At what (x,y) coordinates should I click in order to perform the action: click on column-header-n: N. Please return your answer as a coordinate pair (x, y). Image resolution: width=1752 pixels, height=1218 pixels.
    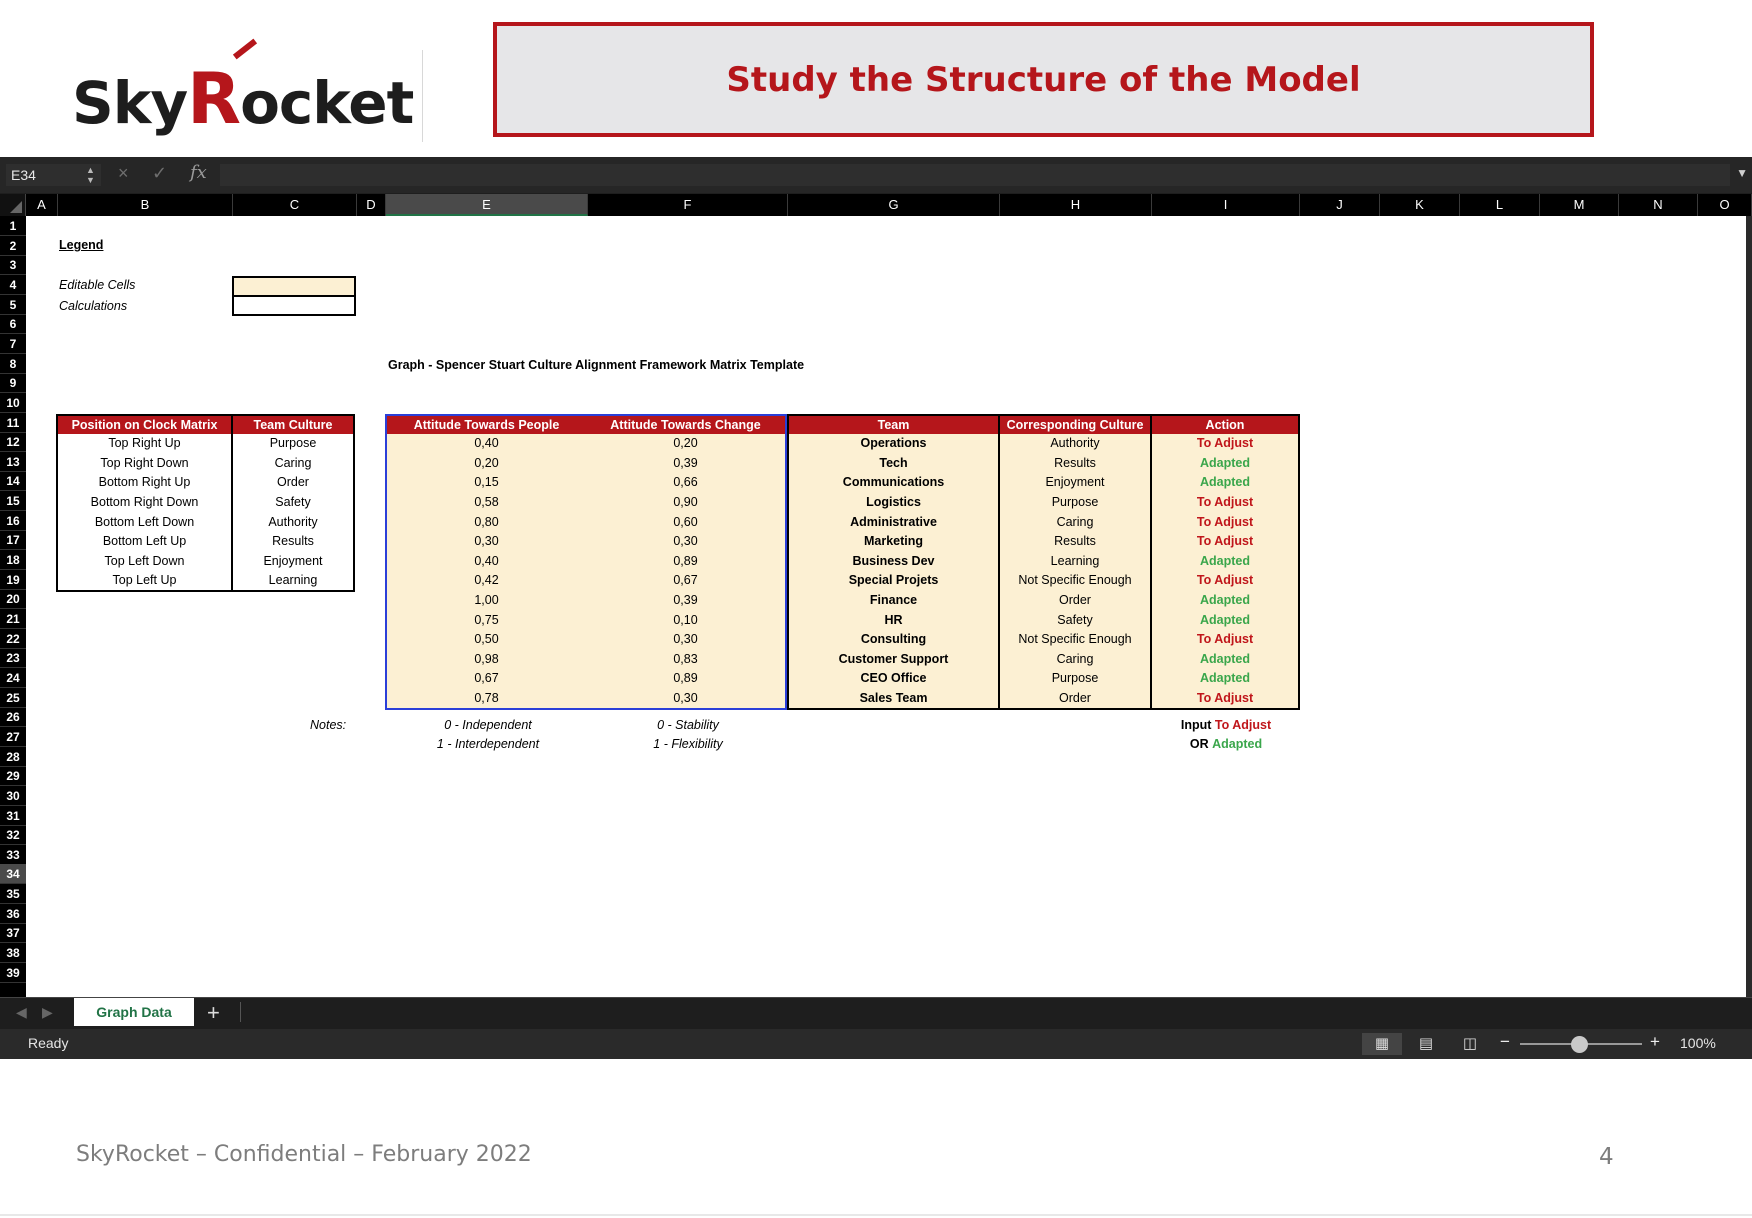
    Looking at the image, I should click on (1658, 205).